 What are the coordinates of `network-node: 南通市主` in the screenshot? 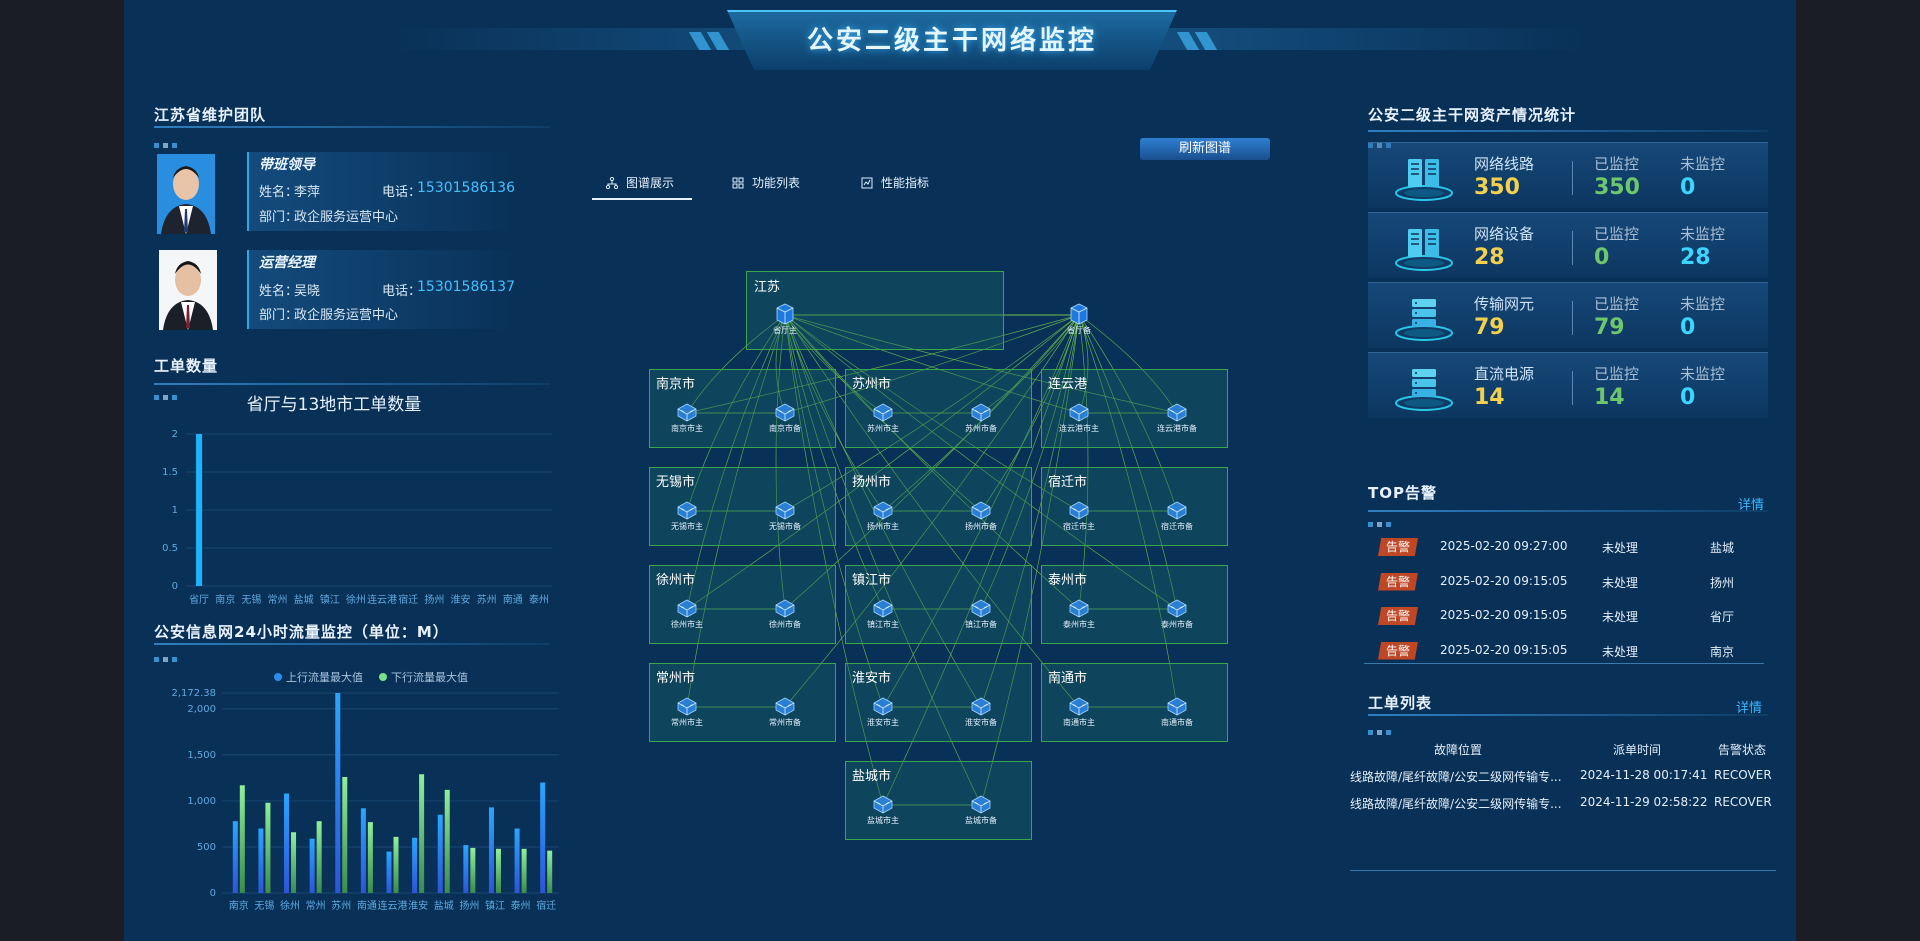 It's located at (1079, 711).